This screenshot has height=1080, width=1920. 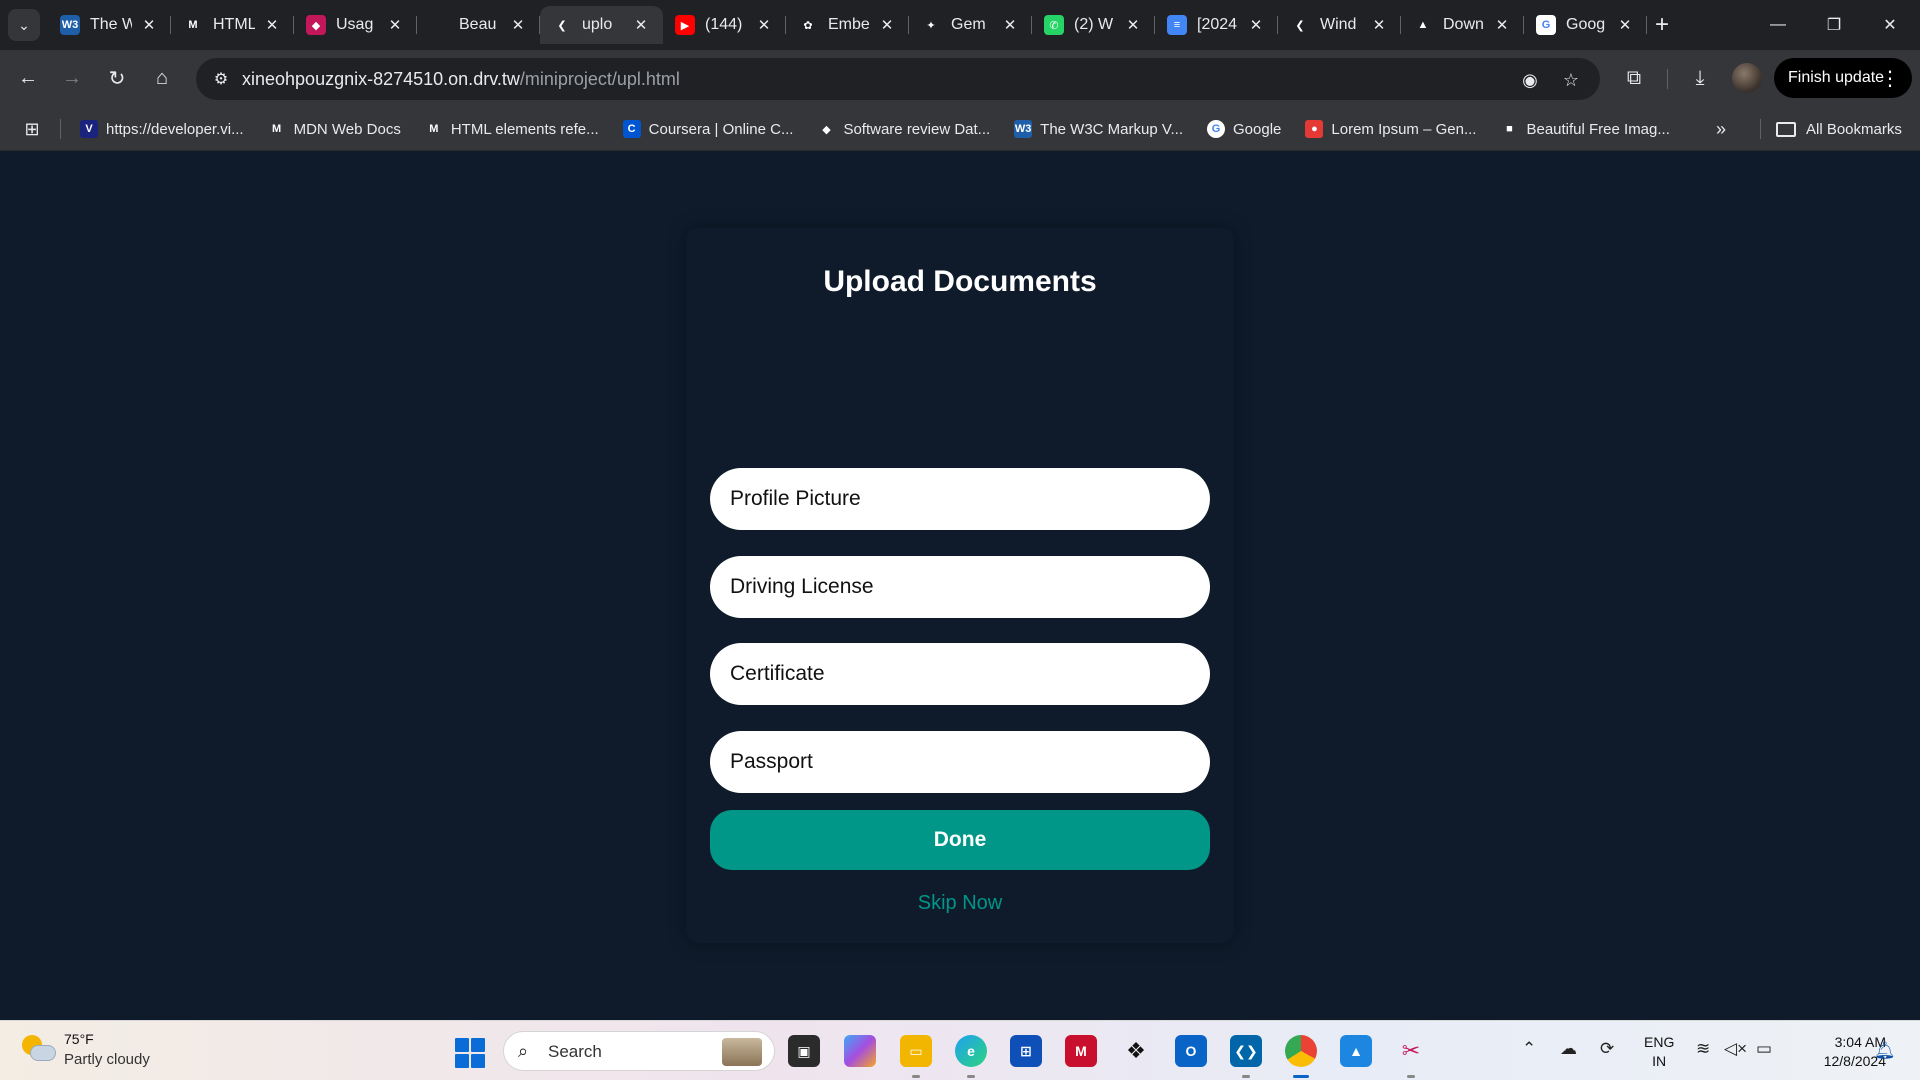 I want to click on tab-title: Wind, so click(x=1338, y=24).